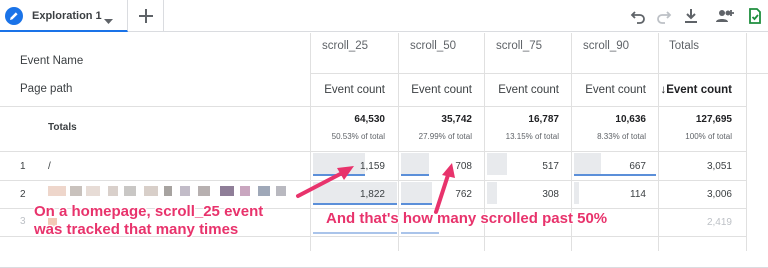  I want to click on total-value: 16,787, so click(543, 119).